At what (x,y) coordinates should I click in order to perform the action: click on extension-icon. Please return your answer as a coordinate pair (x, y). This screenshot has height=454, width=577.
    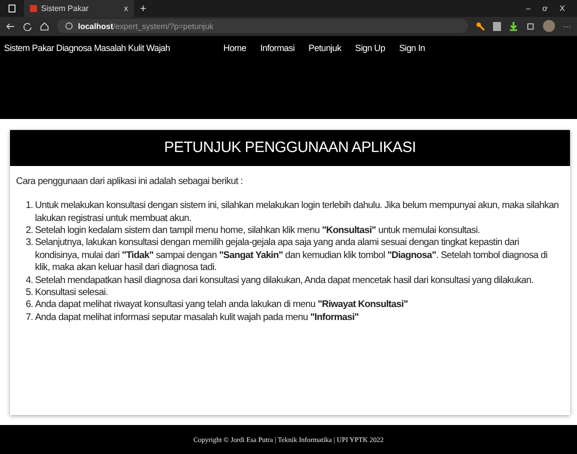
    Looking at the image, I should click on (530, 26).